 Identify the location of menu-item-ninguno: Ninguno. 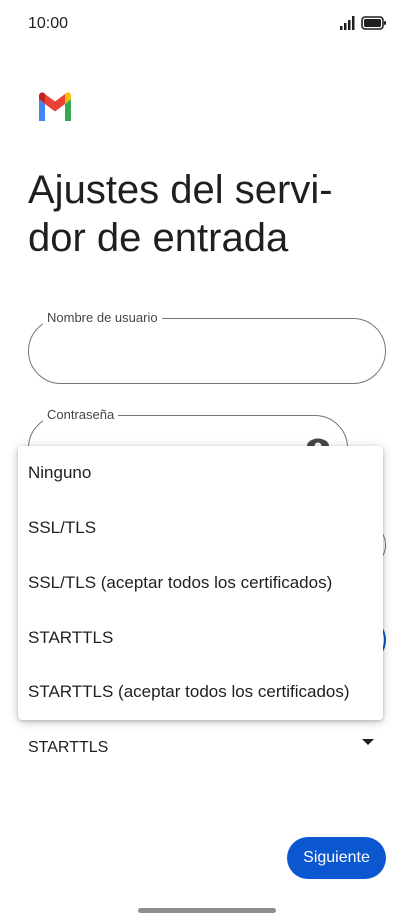
(200, 473).